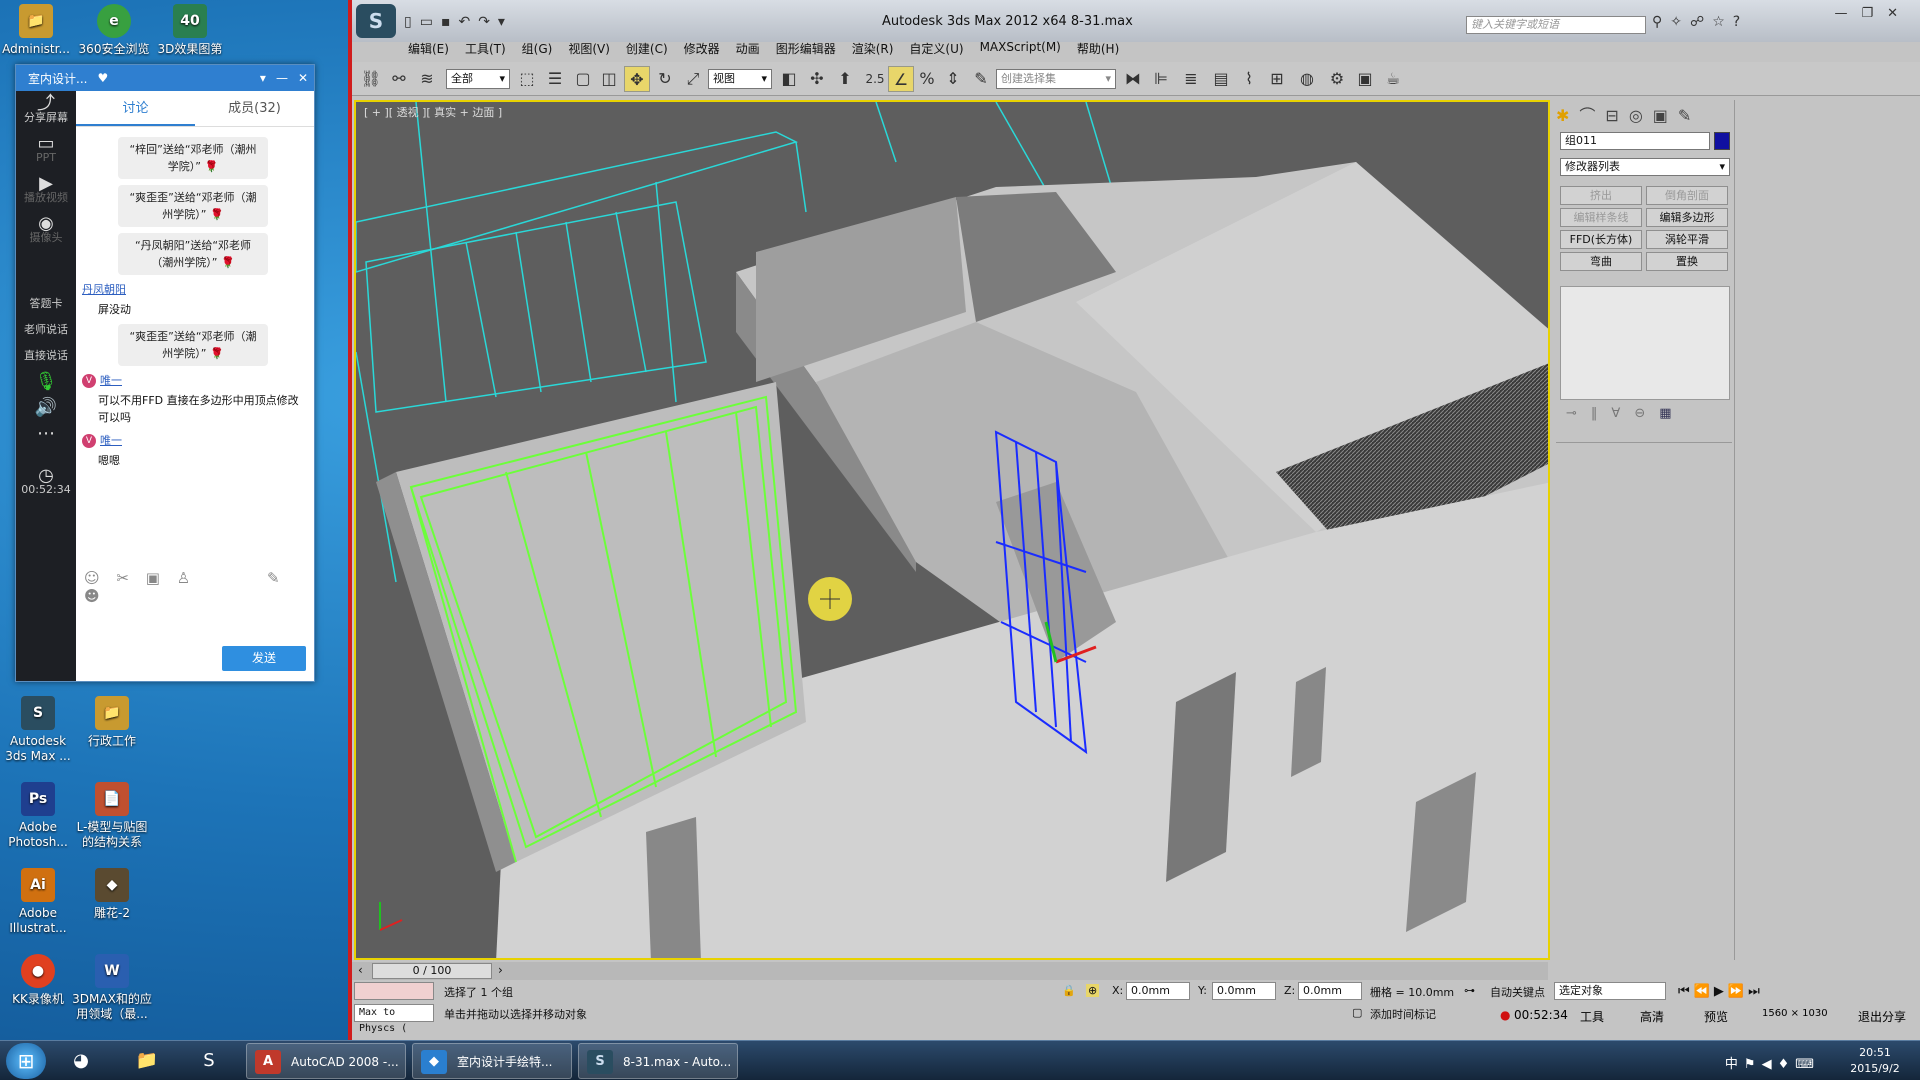 The height and width of the screenshot is (1080, 1920). I want to click on menu-group: 组(G), so click(537, 50).